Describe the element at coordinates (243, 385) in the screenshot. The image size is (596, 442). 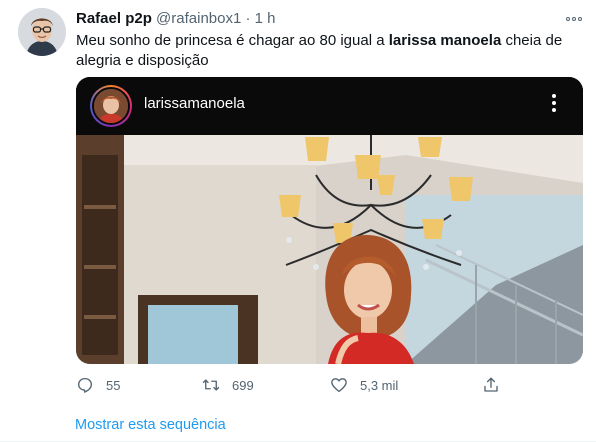
I see `retweet-count: 699` at that location.